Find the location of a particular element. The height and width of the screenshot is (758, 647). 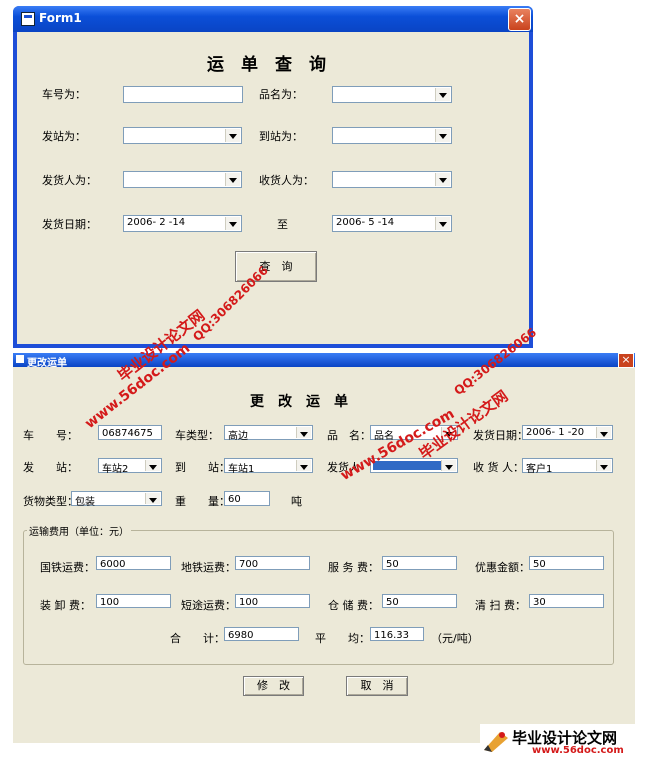

cargo-type-label: 货物类型： is located at coordinates (50, 501).